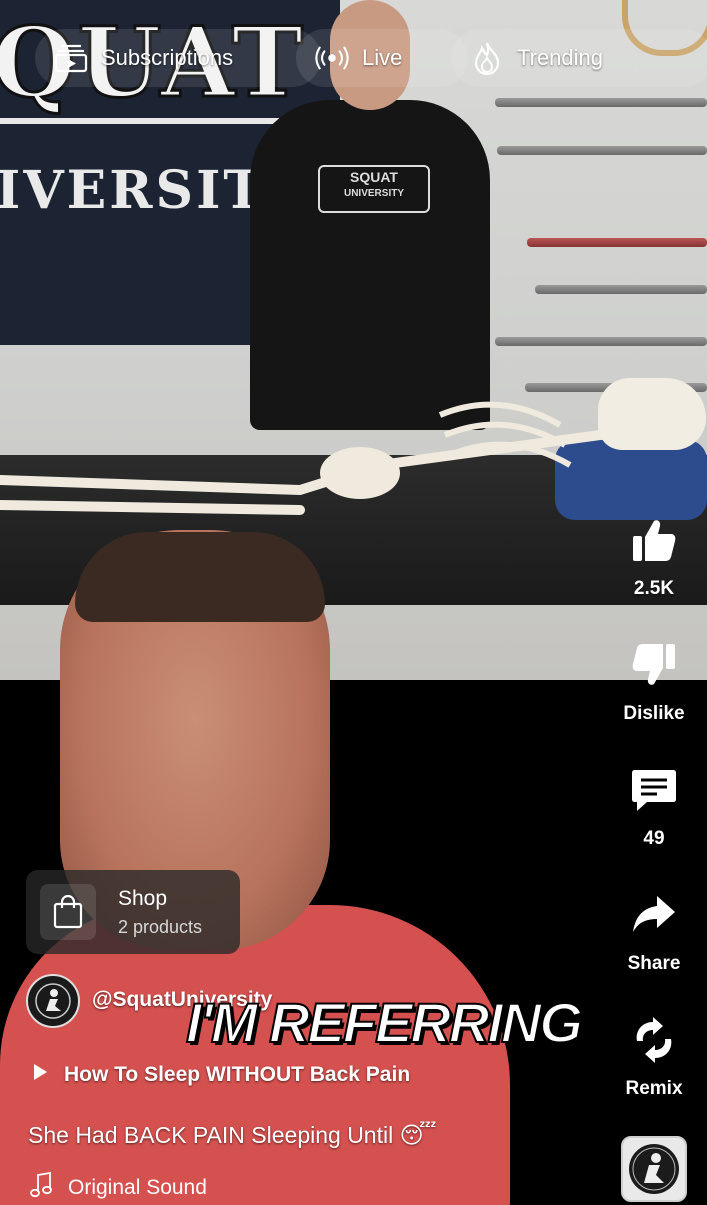 The width and height of the screenshot is (707, 1205). Describe the element at coordinates (160, 926) in the screenshot. I see `shop-product-count: 2 products` at that location.